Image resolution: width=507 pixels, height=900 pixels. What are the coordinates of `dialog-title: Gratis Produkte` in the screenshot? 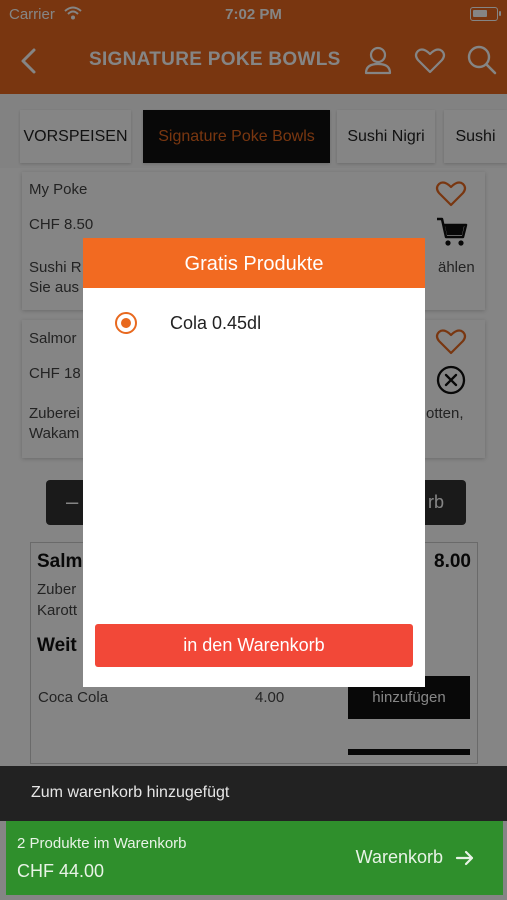 It's located at (254, 263).